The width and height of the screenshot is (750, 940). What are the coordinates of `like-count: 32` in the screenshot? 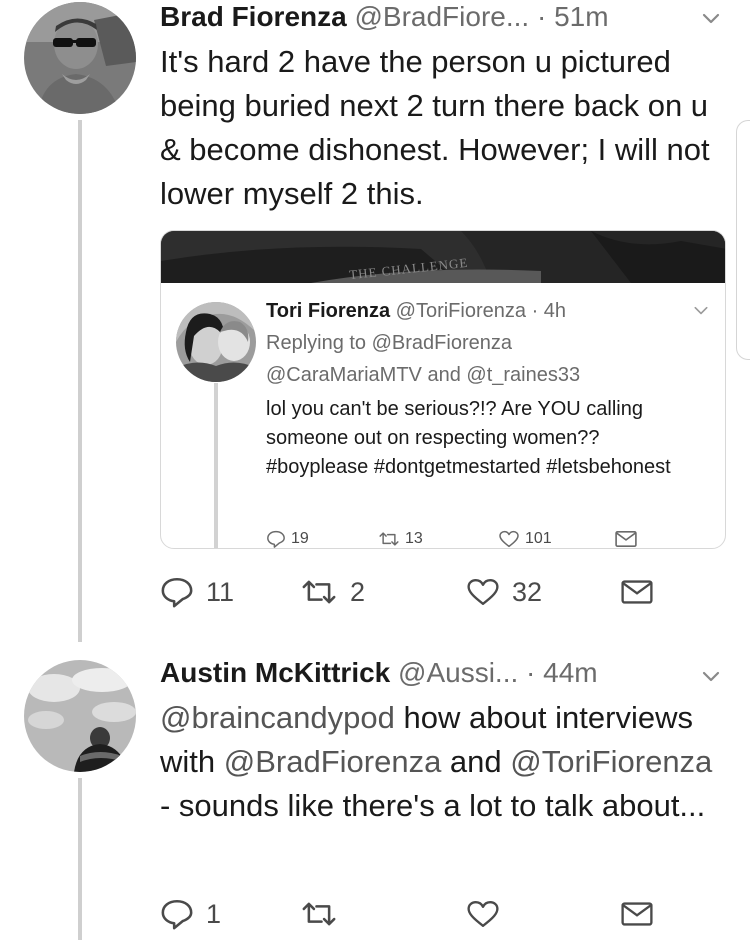 It's located at (527, 591).